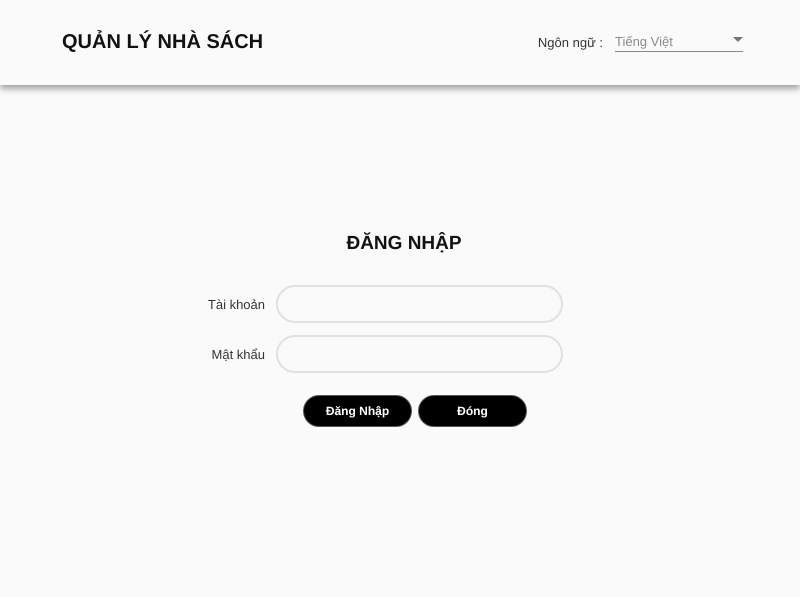 Image resolution: width=800 pixels, height=597 pixels. I want to click on app-title: QUẢN LÝ NHÀ SÁCH, so click(163, 42).